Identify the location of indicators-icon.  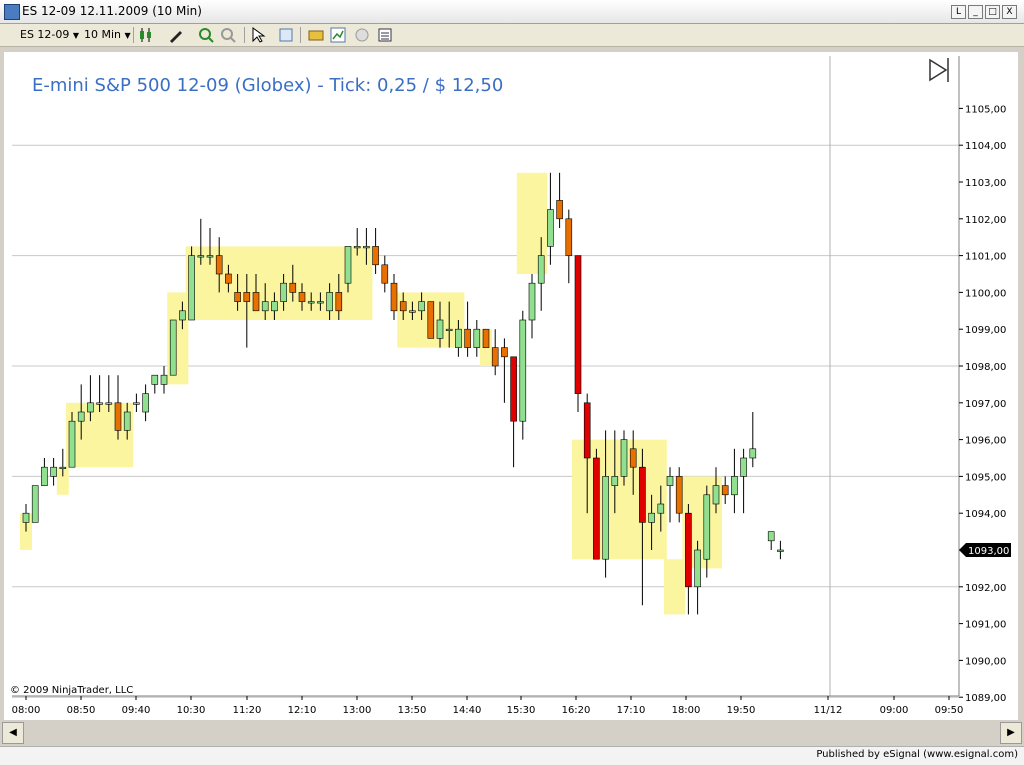
(338, 35).